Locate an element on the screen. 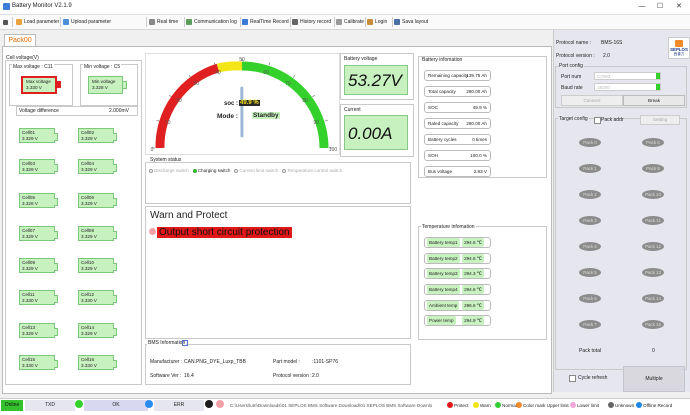 The image size is (690, 415). pack-addr-checkbox is located at coordinates (597, 120).